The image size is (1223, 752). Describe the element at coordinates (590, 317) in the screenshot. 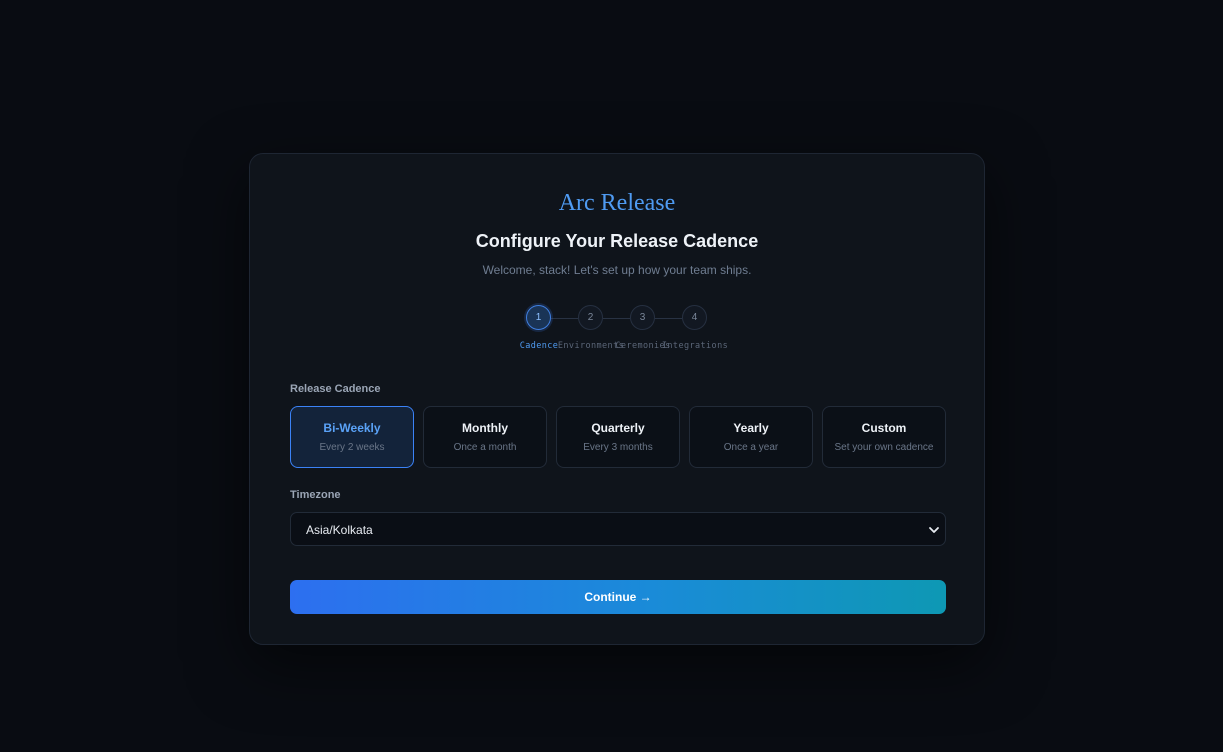

I see `step-2-indicator: 2` at that location.